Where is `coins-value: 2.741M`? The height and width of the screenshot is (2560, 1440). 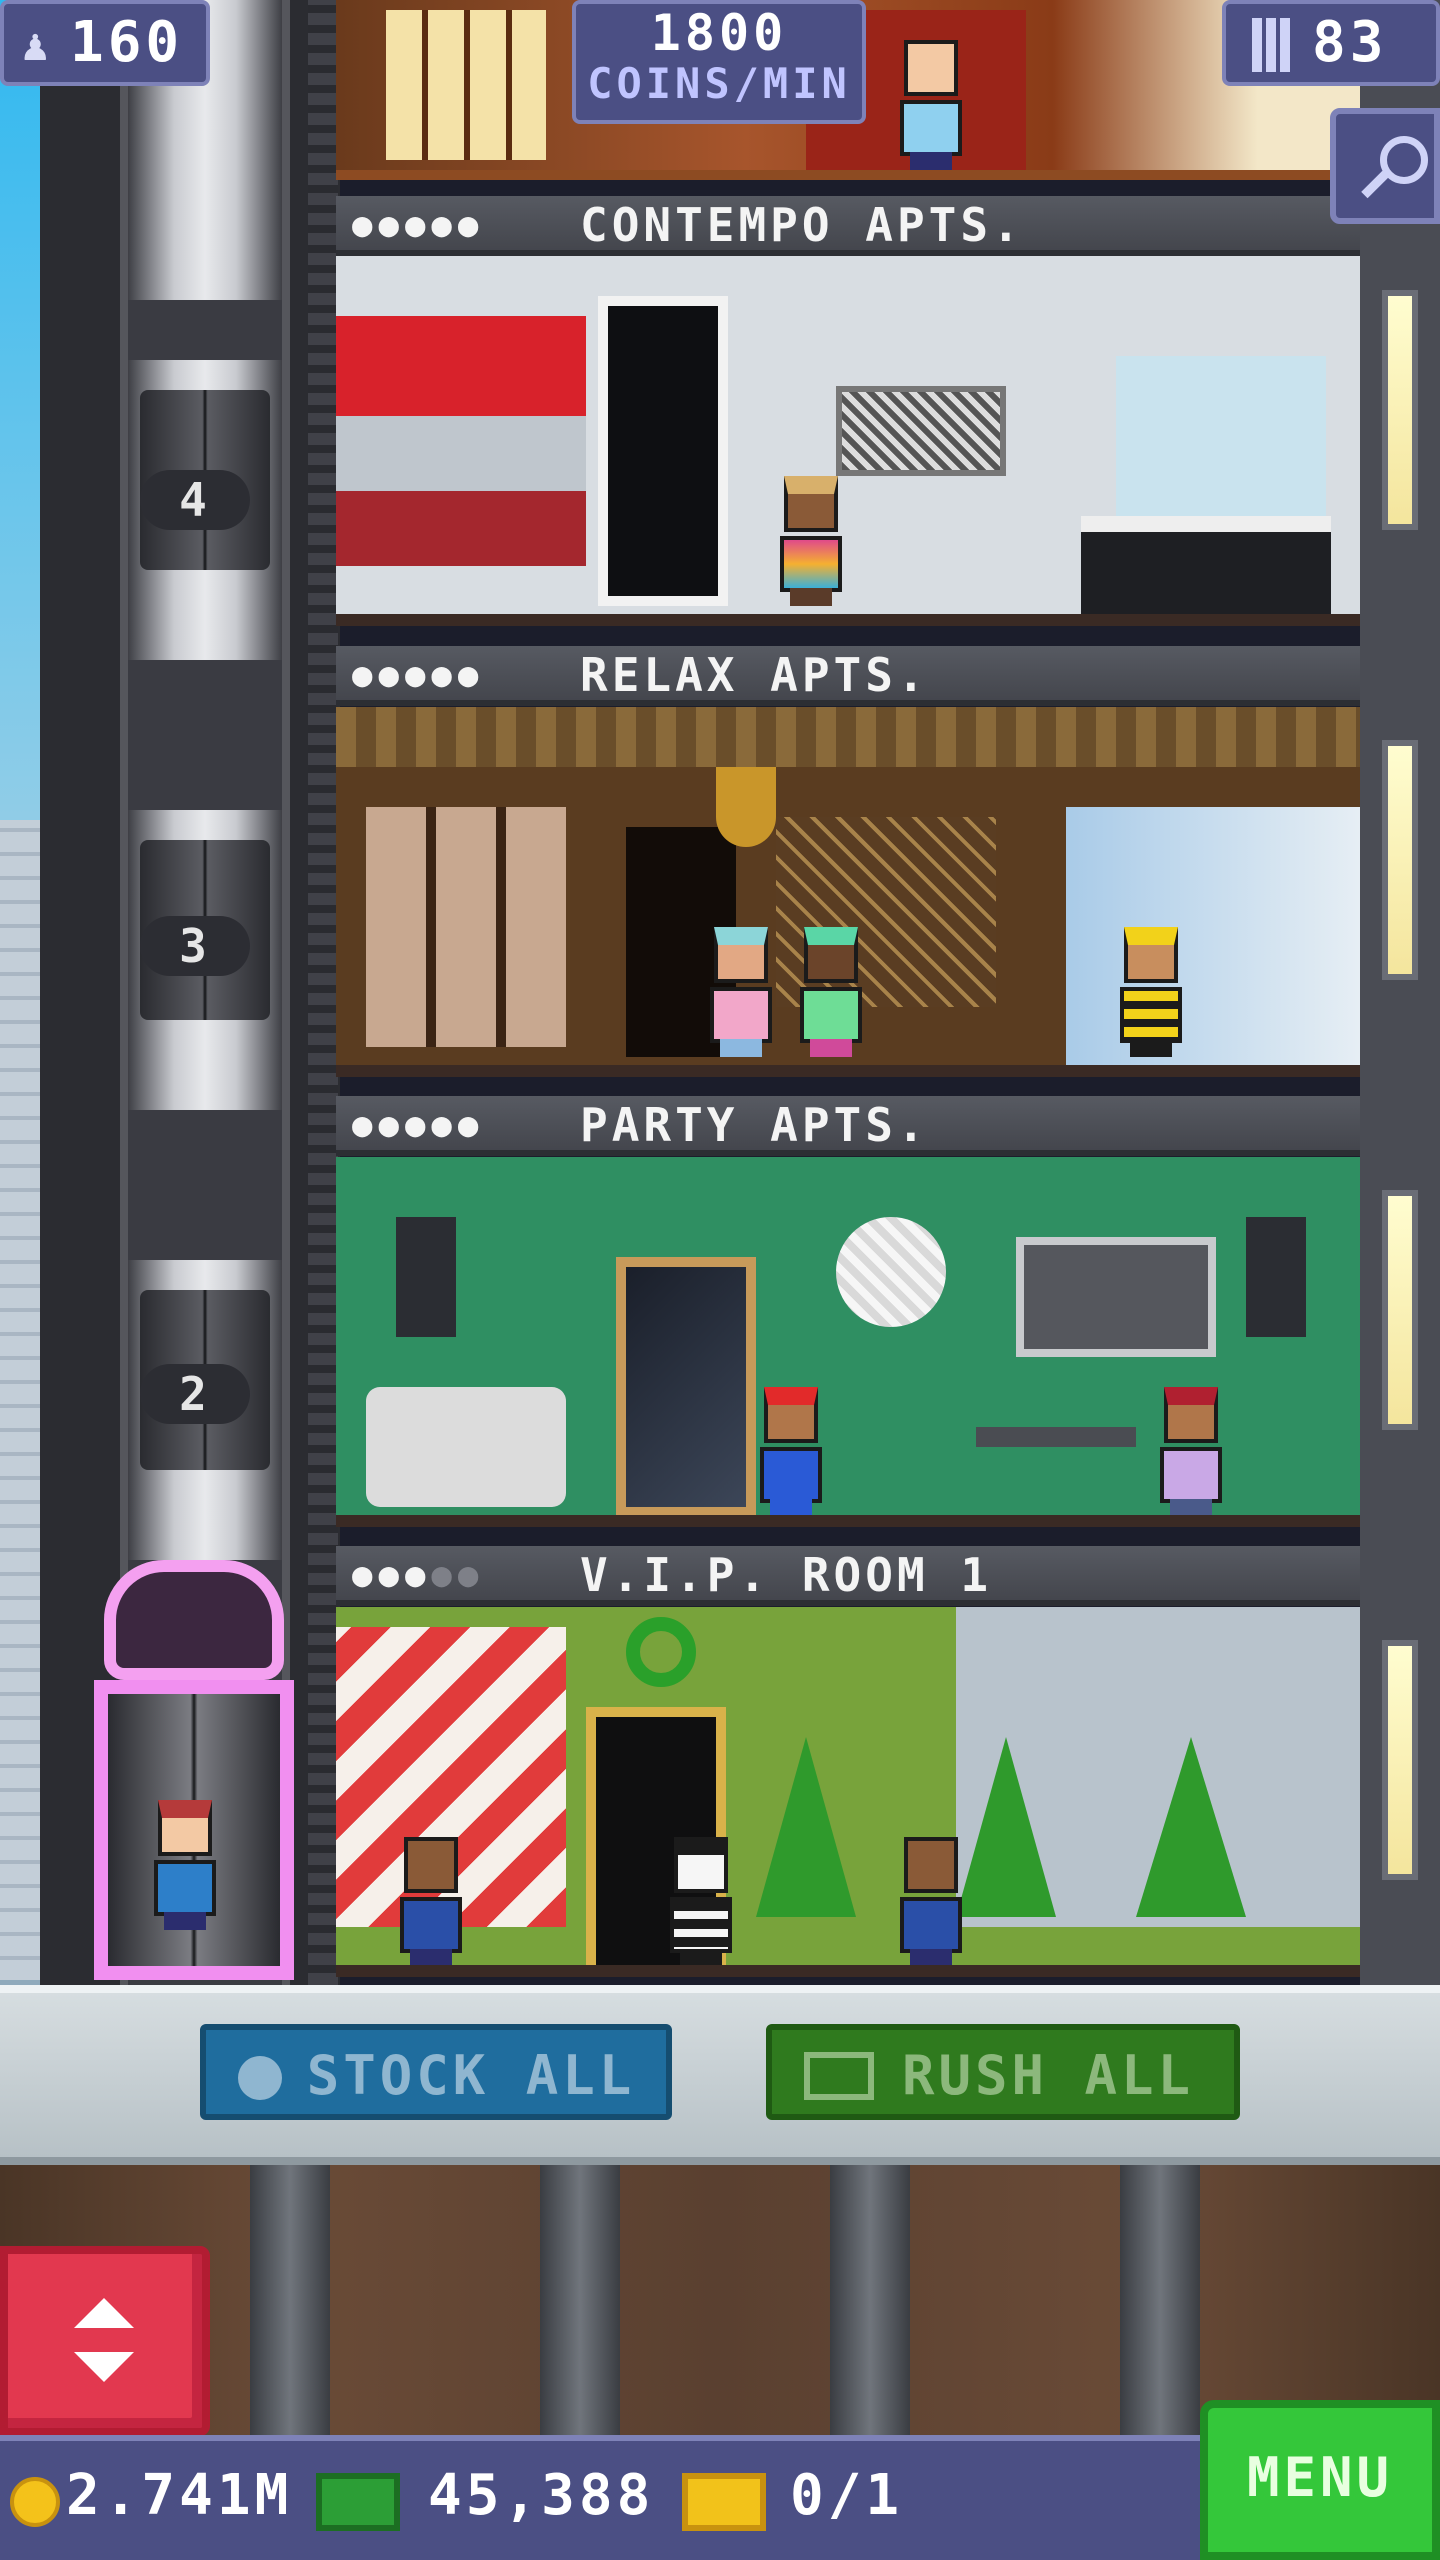 coins-value: 2.741M is located at coordinates (179, 2495).